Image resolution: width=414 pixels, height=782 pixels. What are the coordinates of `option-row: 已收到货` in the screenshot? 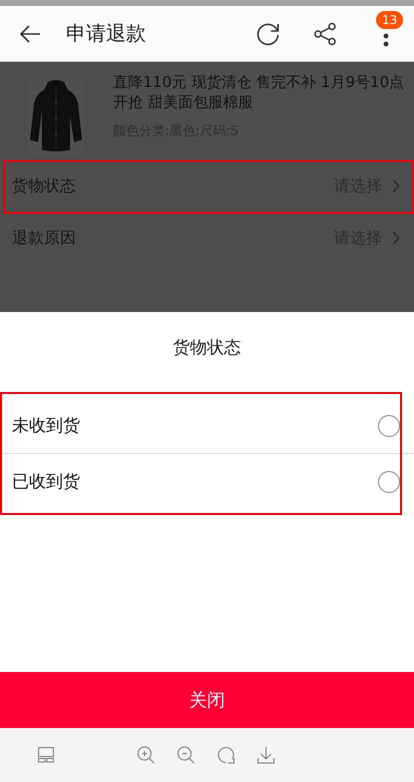 It's located at (207, 481).